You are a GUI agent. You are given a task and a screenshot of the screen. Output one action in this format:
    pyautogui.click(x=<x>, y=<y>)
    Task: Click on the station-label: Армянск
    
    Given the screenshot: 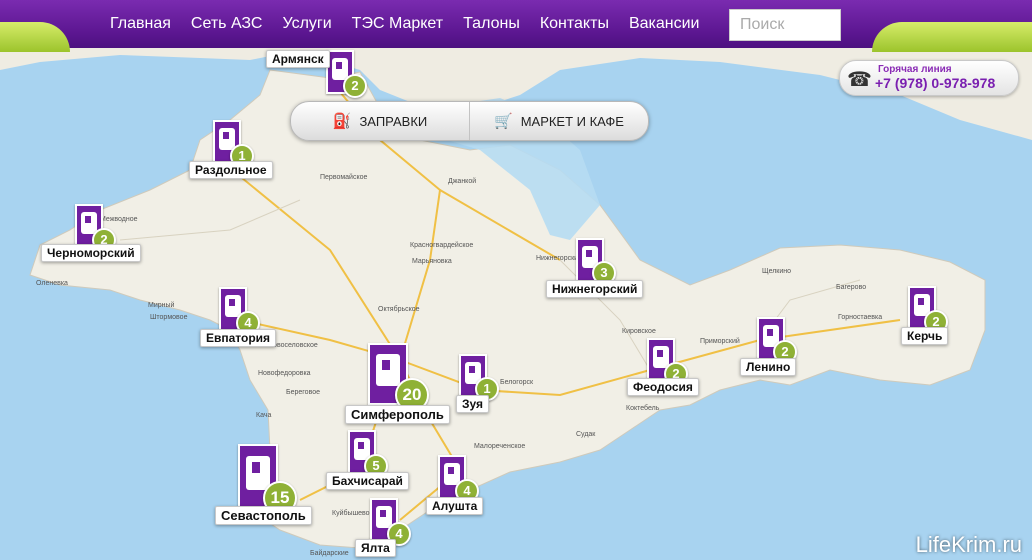 What is the action you would take?
    pyautogui.click(x=298, y=59)
    